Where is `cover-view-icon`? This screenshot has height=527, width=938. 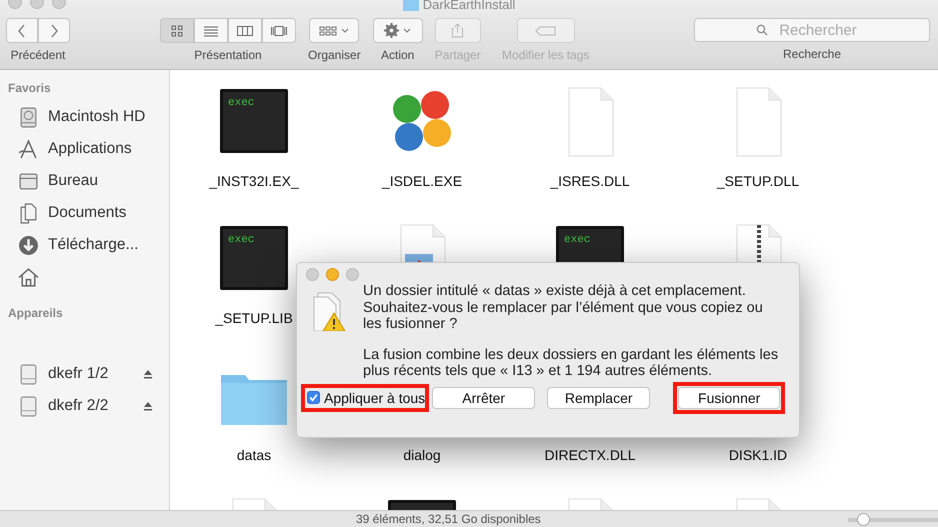 cover-view-icon is located at coordinates (279, 30).